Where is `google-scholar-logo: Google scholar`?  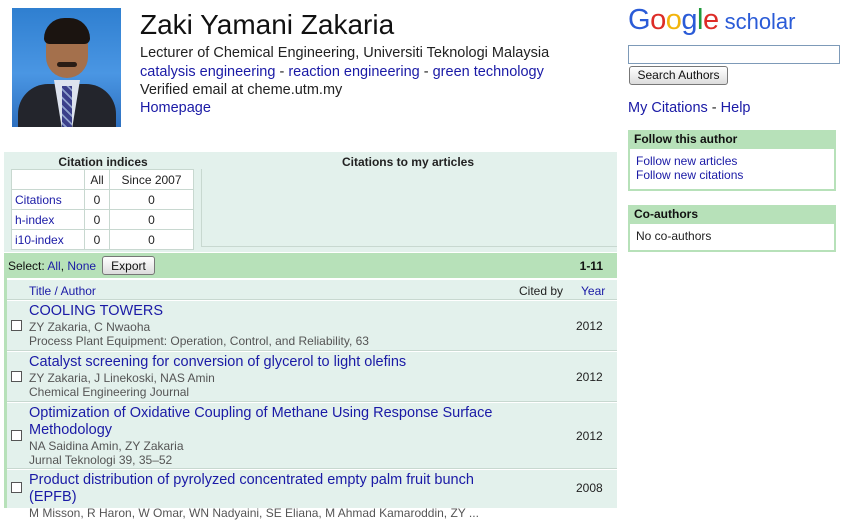 google-scholar-logo: Google scholar is located at coordinates (712, 20).